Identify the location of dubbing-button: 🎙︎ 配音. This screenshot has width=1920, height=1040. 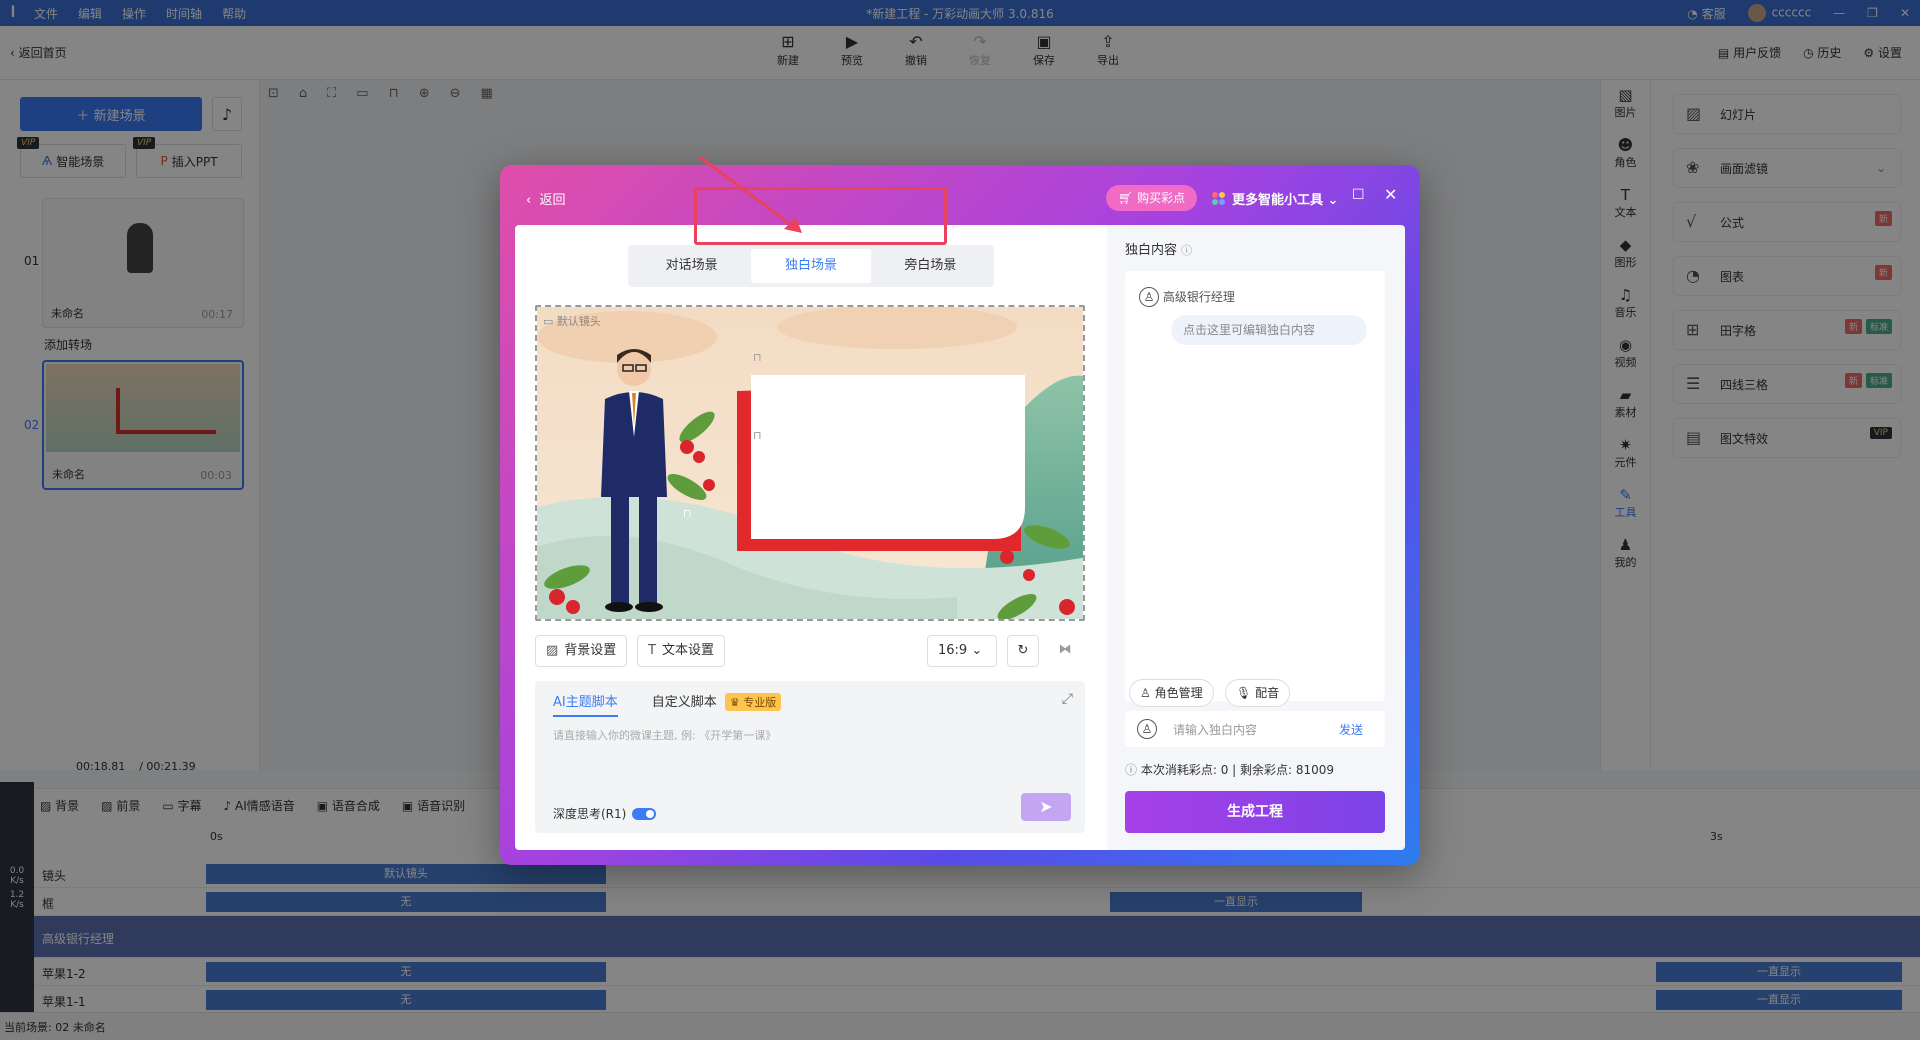
(1258, 693).